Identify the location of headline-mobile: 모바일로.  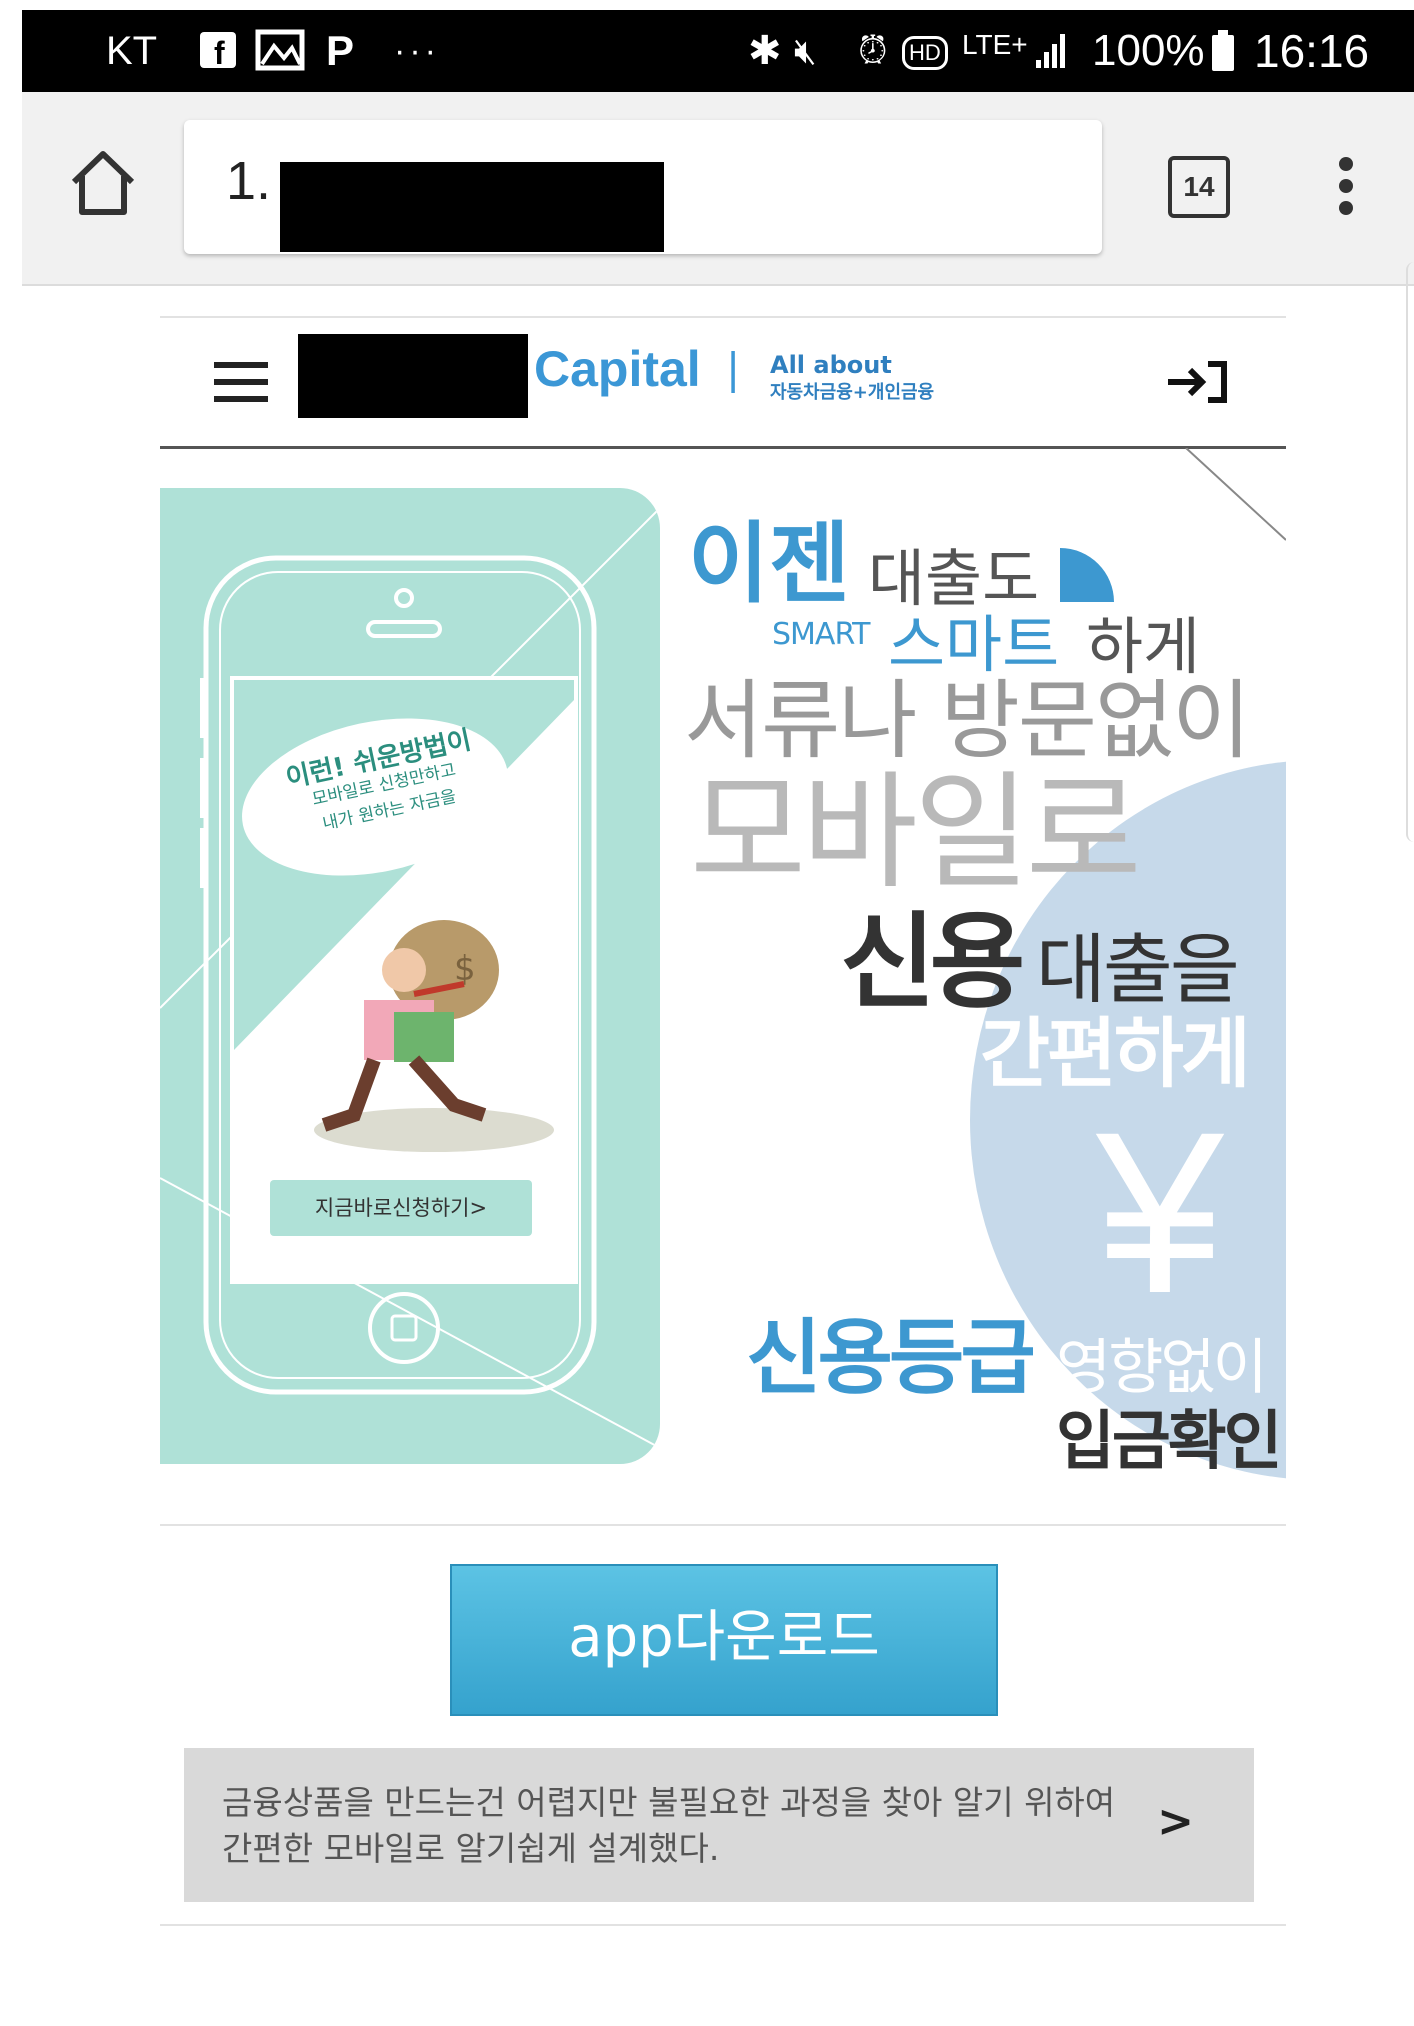
(916, 832).